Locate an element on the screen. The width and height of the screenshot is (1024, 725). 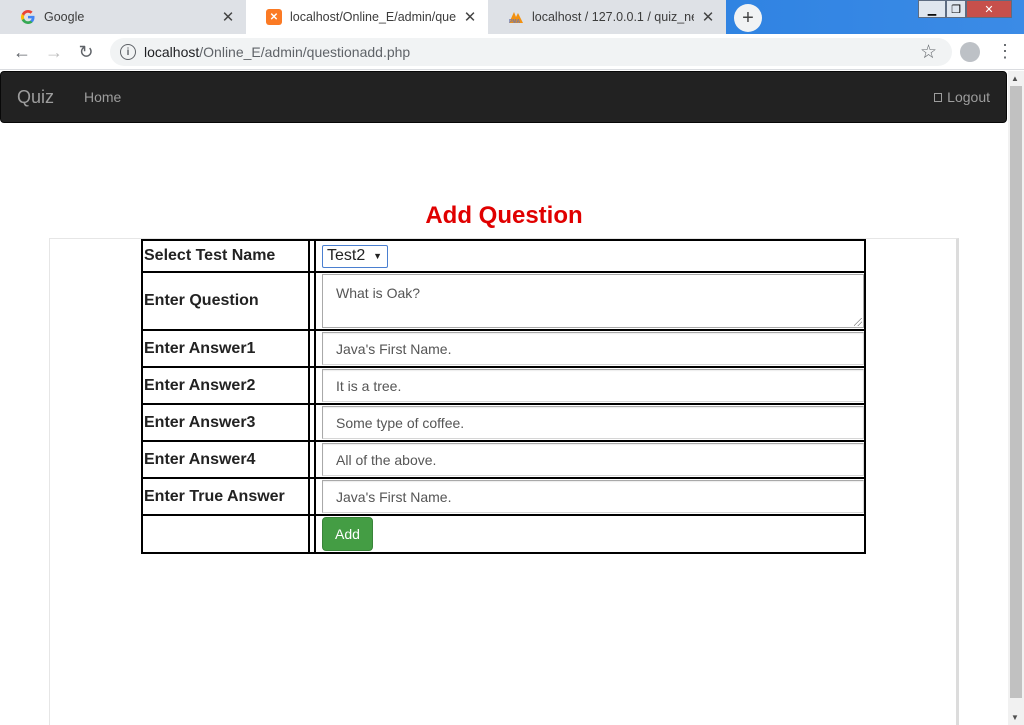
answer2-label: Enter Answer2 is located at coordinates (226, 385).